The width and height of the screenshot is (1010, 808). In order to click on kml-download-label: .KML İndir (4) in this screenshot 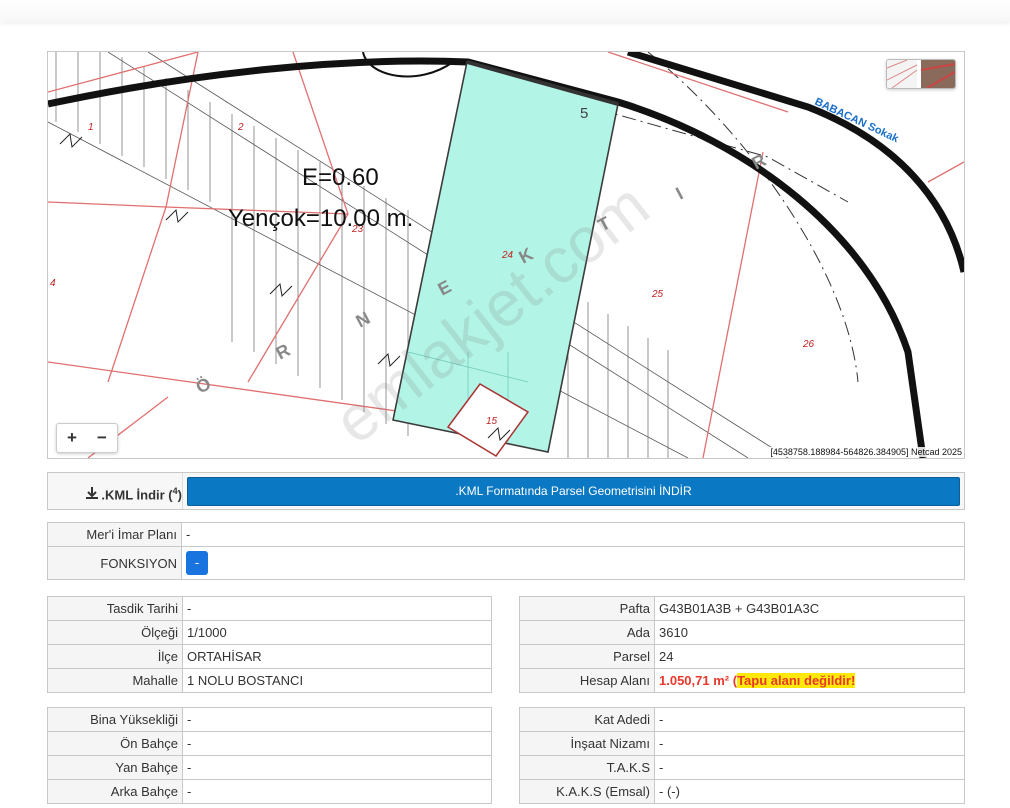, I will do `click(115, 491)`.